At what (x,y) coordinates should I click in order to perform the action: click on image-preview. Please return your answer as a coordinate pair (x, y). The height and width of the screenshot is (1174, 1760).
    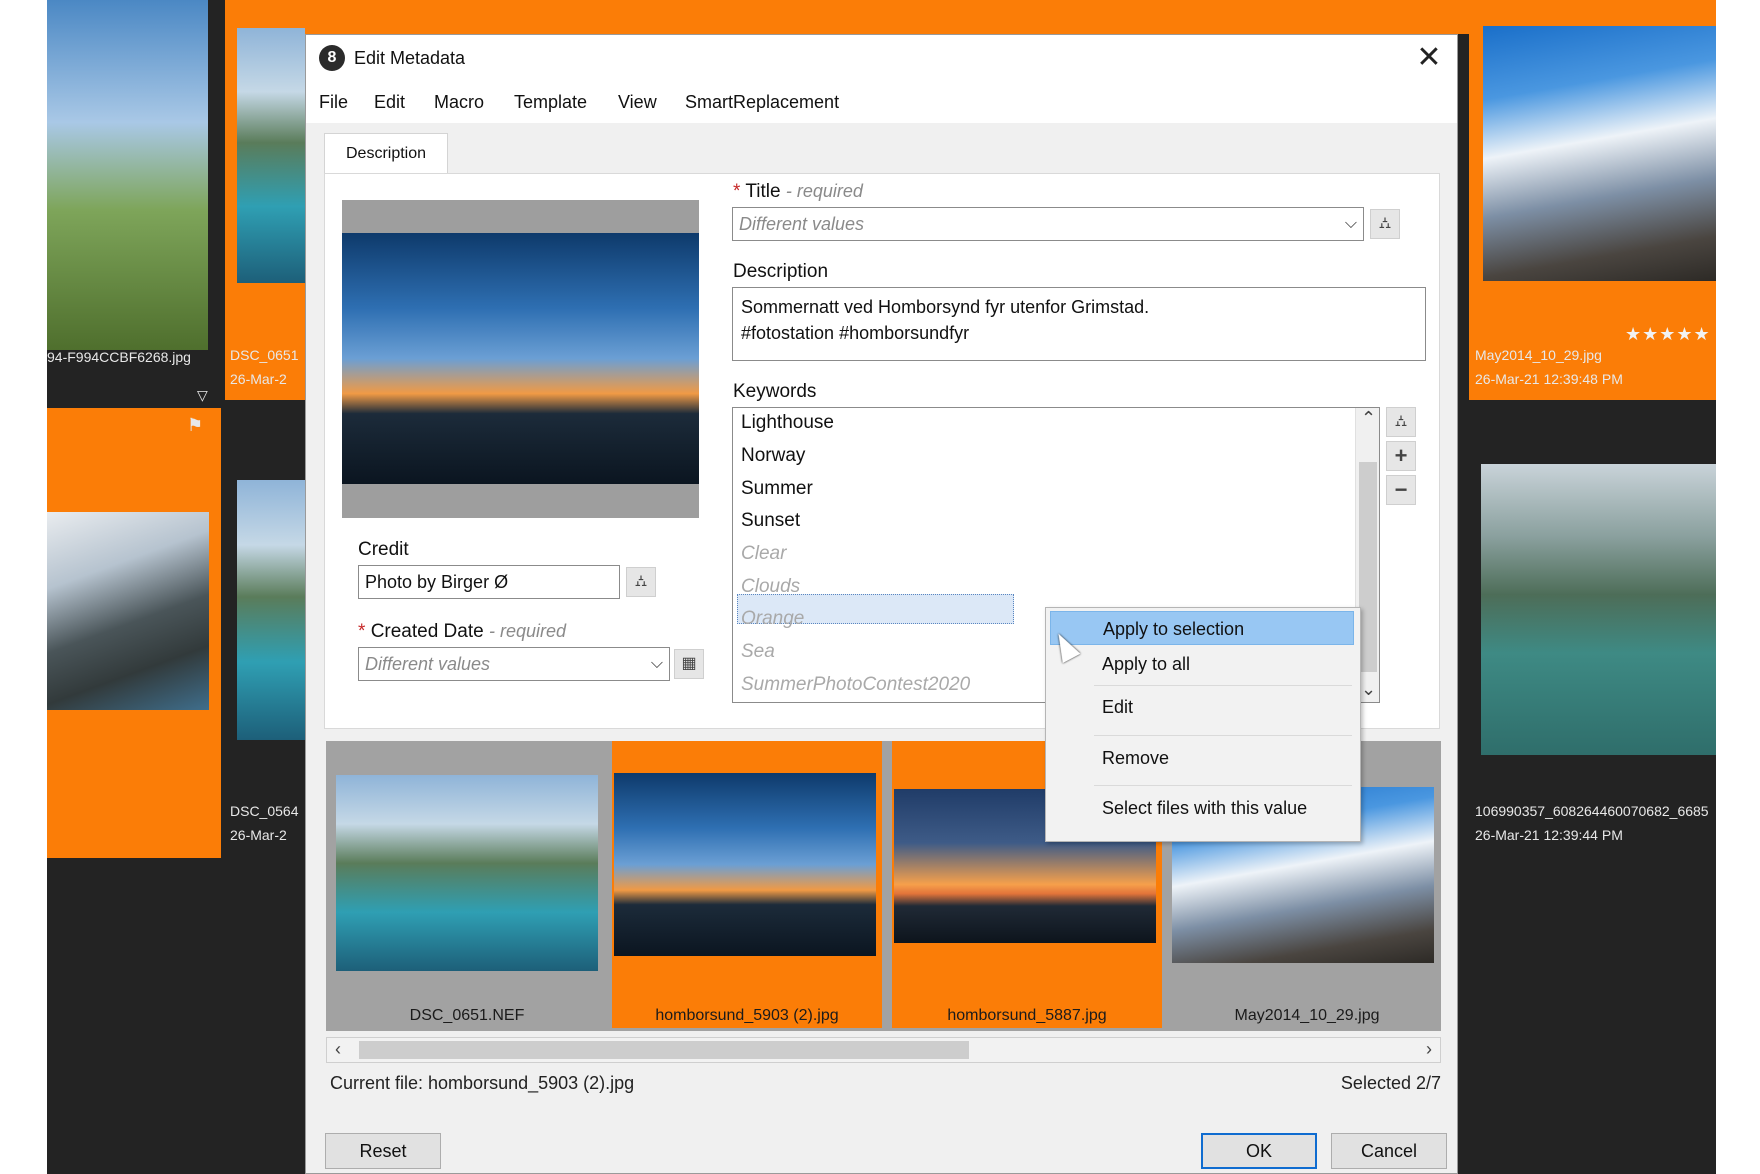
    Looking at the image, I should click on (520, 359).